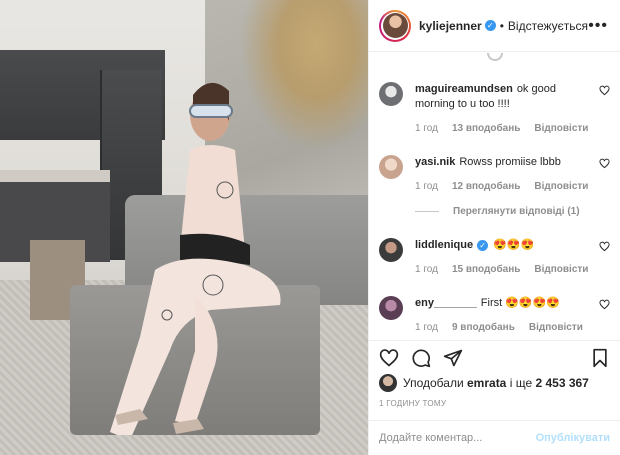 The width and height of the screenshot is (620, 455). I want to click on comment-text: eny_______ First 😍😍😍😍, so click(502, 303).